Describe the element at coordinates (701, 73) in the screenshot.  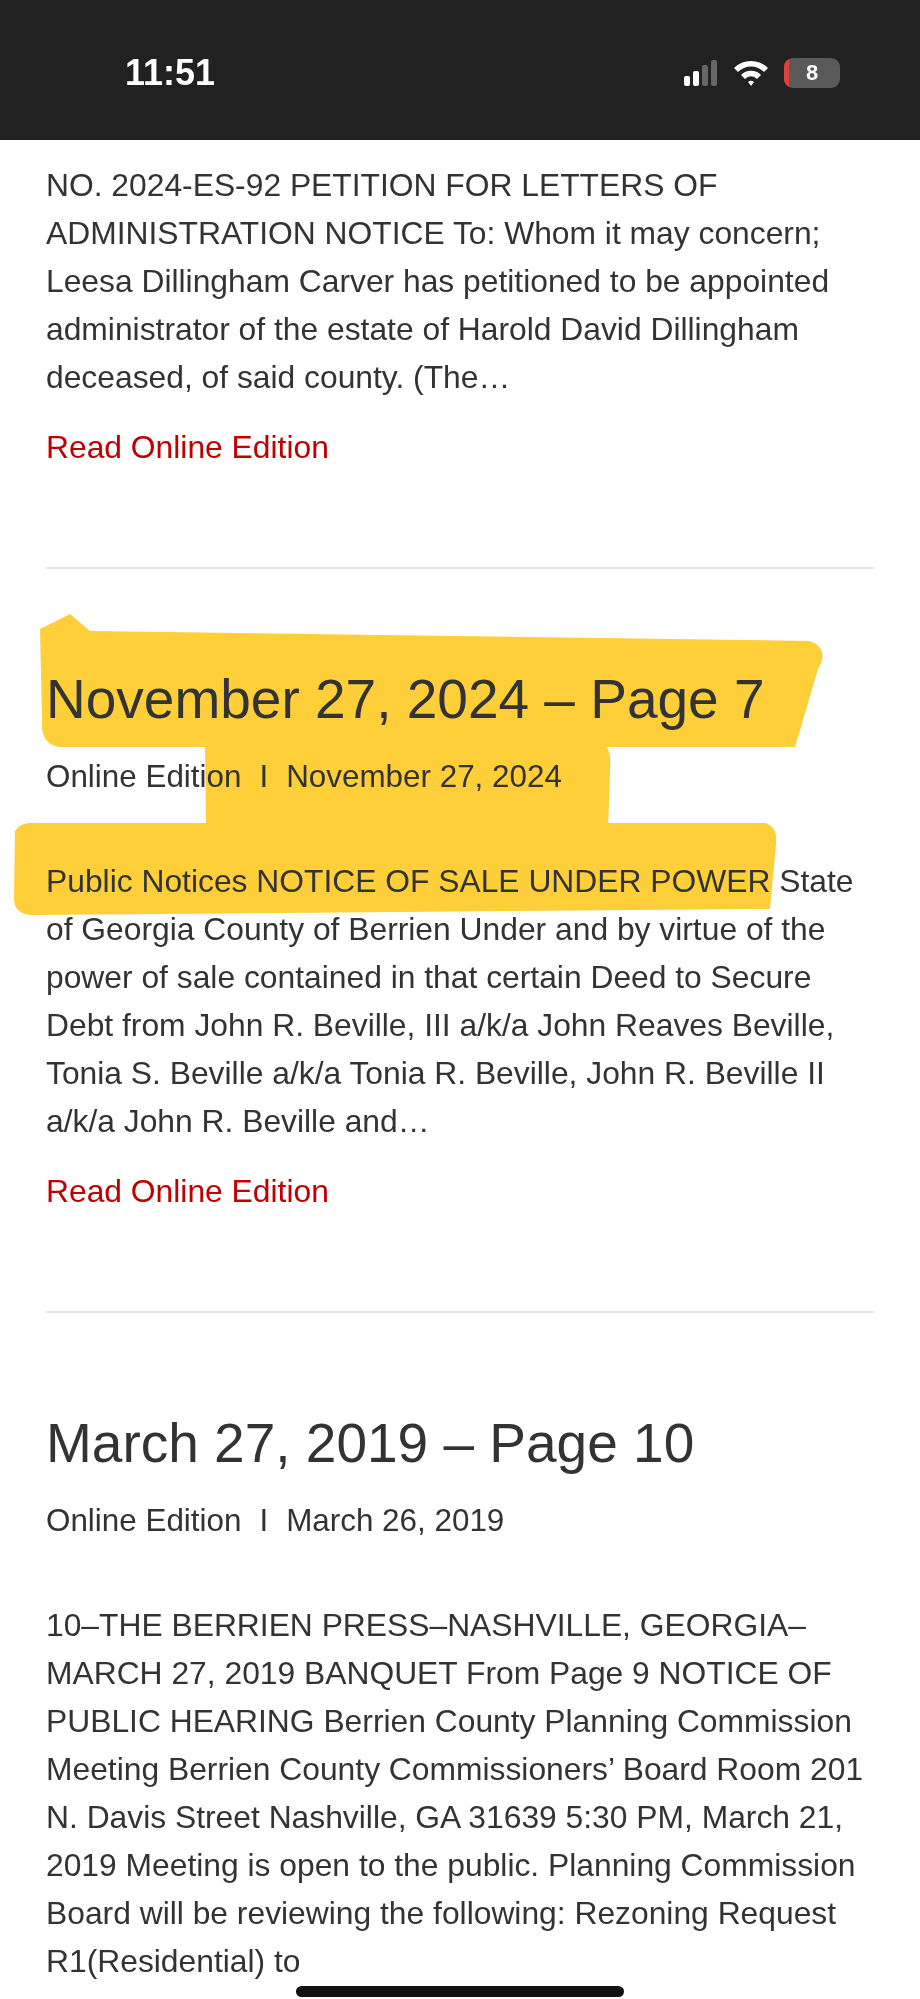
I see `signal-icon` at that location.